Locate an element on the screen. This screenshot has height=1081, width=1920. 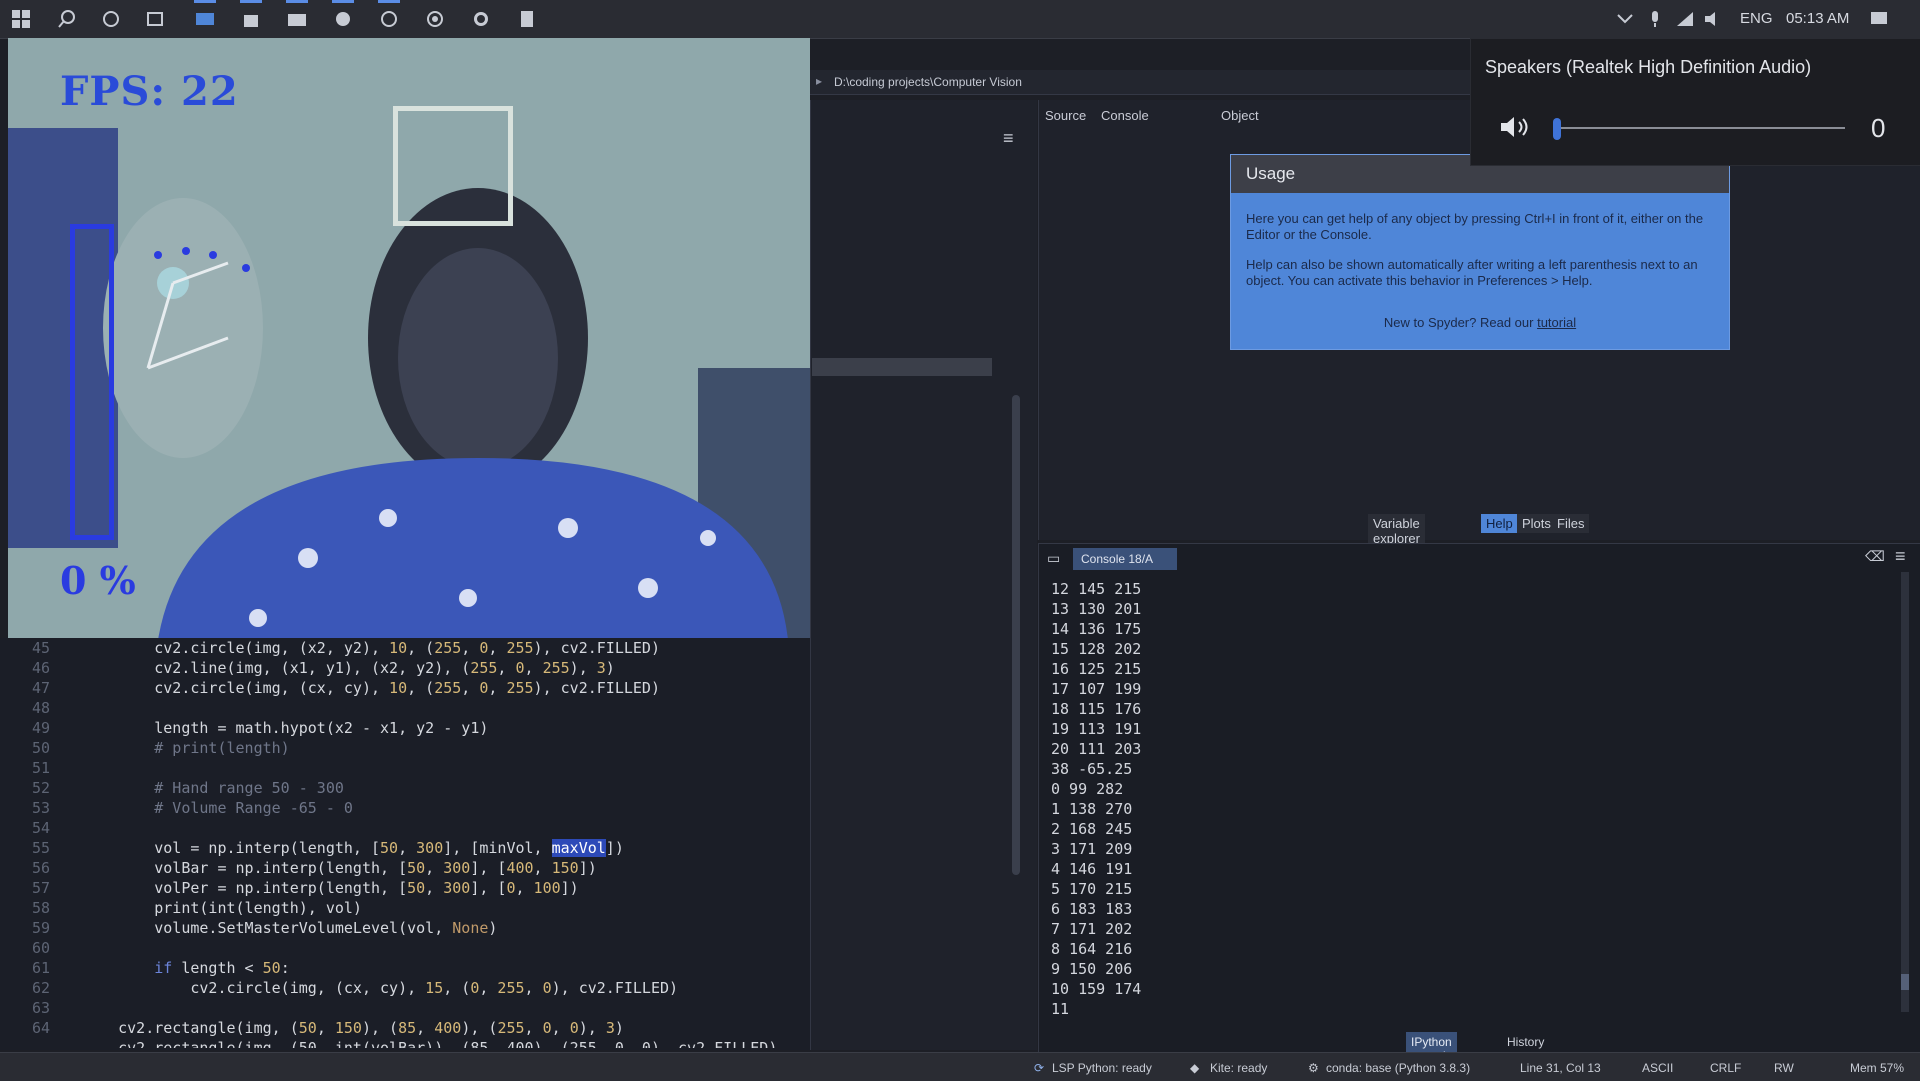
code-line: 60 is located at coordinates (395, 948).